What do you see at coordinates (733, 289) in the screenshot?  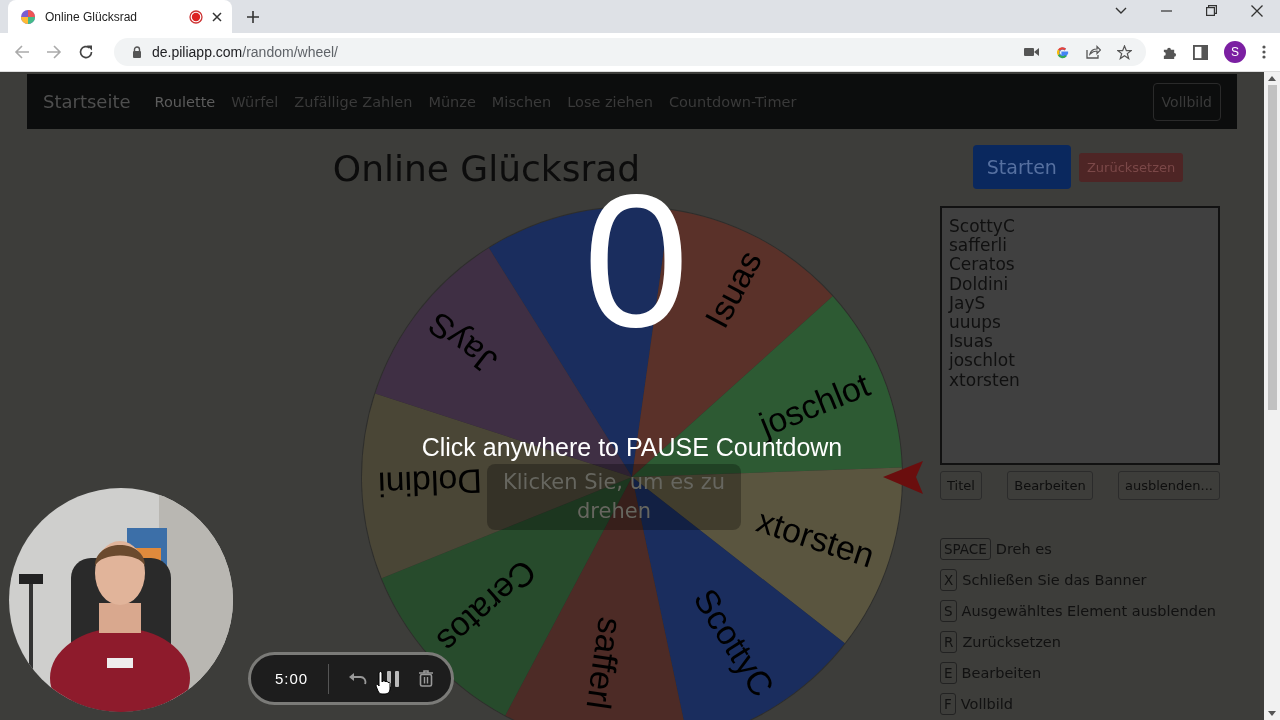 I see `wheel-label: Isuas` at bounding box center [733, 289].